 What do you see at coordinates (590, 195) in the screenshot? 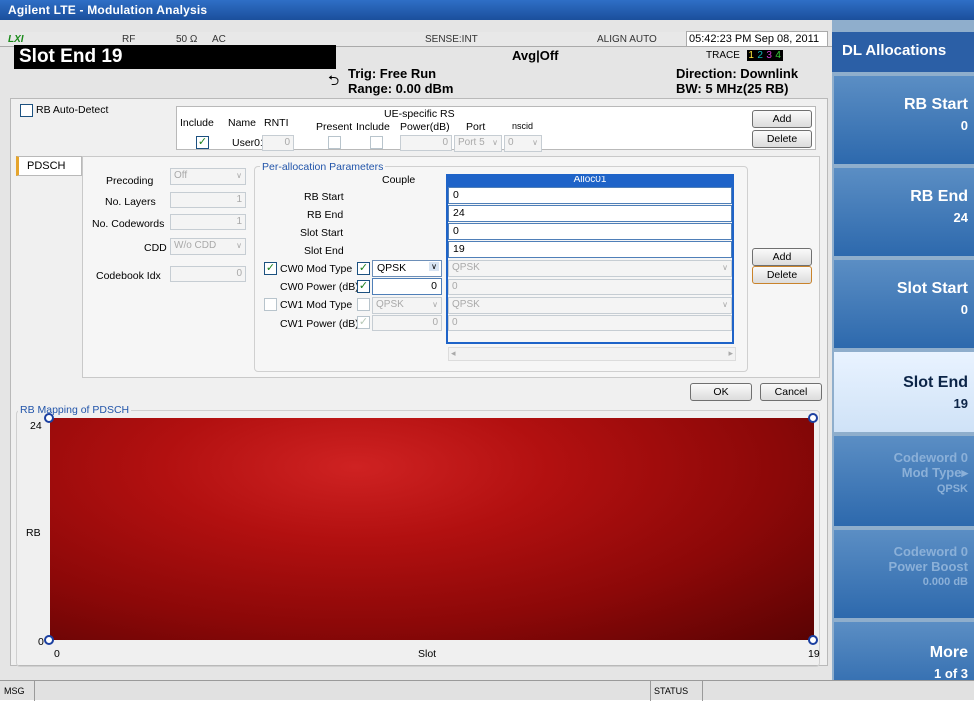
I see `rb-start-input: 0` at bounding box center [590, 195].